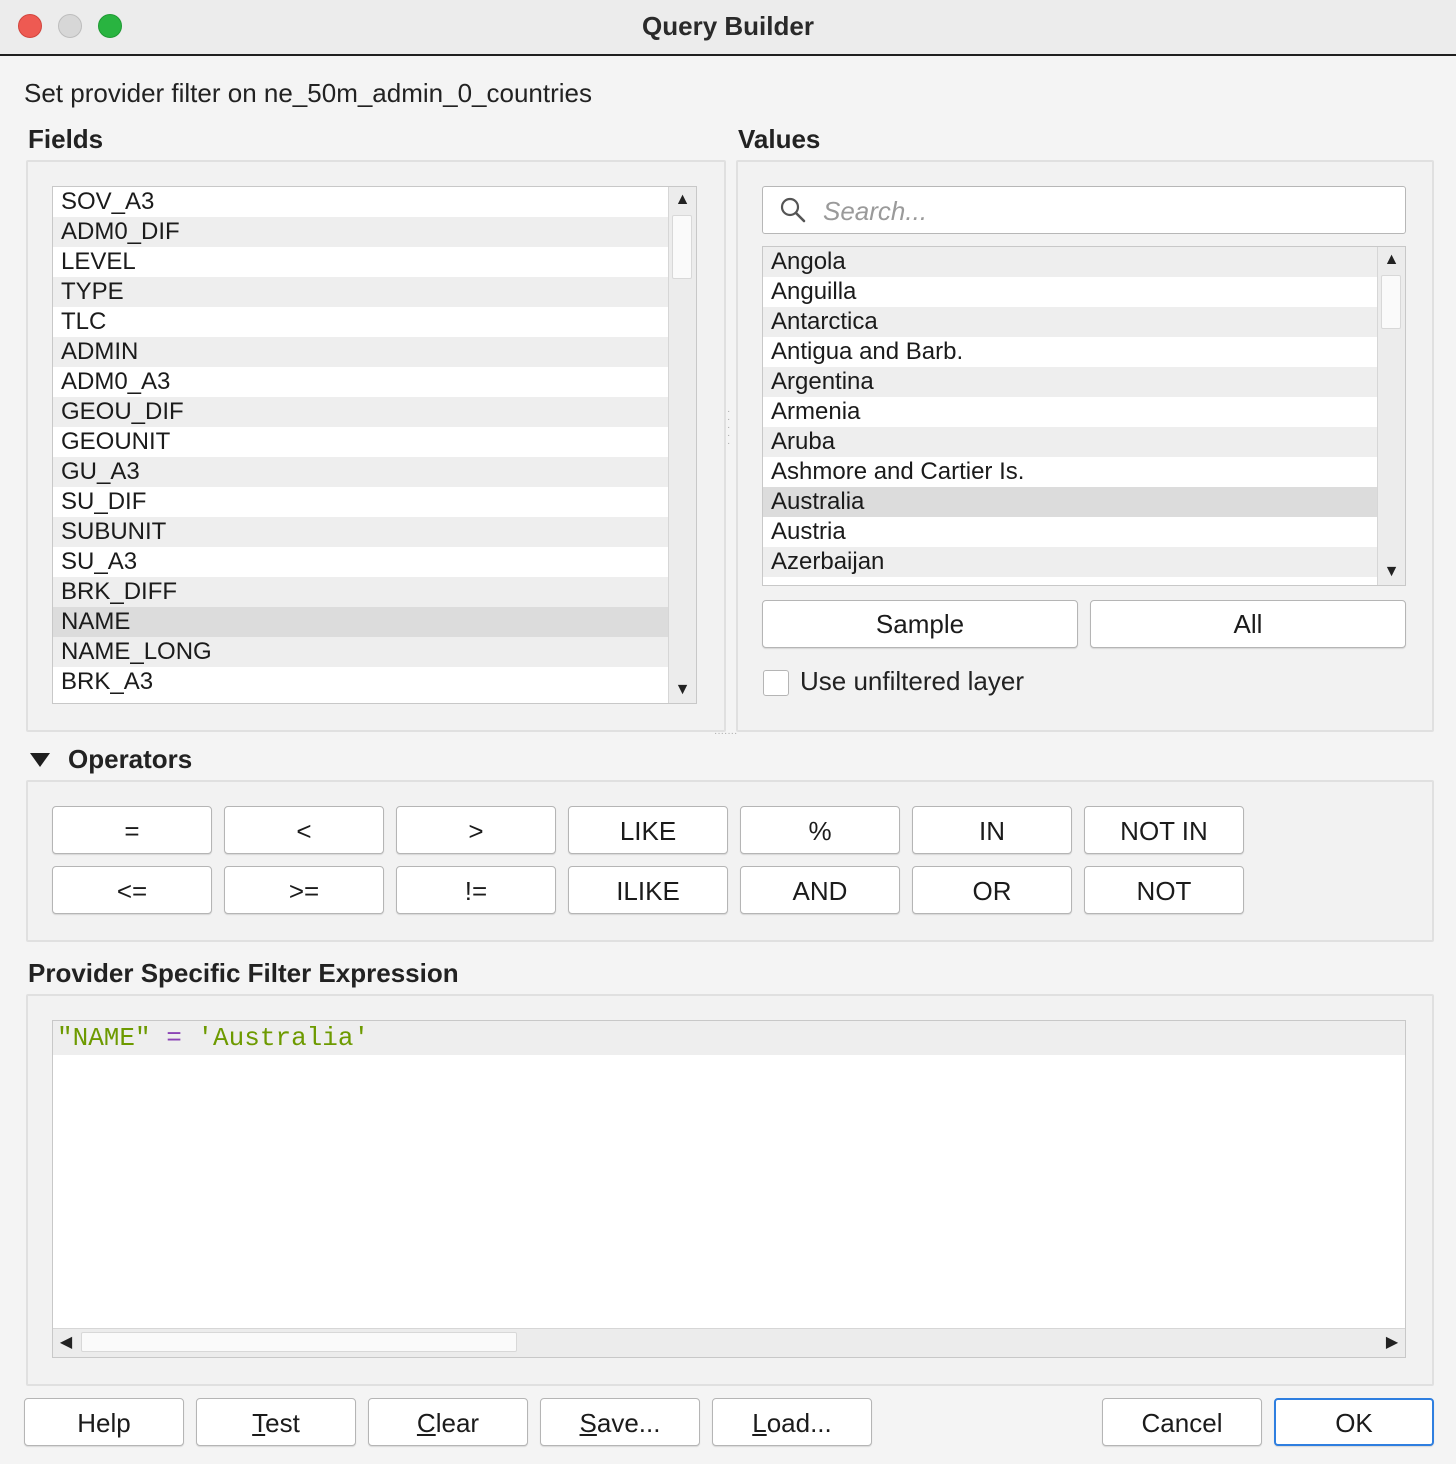 The image size is (1456, 1464). Describe the element at coordinates (820, 830) in the screenshot. I see `operator-percent-button: %` at that location.